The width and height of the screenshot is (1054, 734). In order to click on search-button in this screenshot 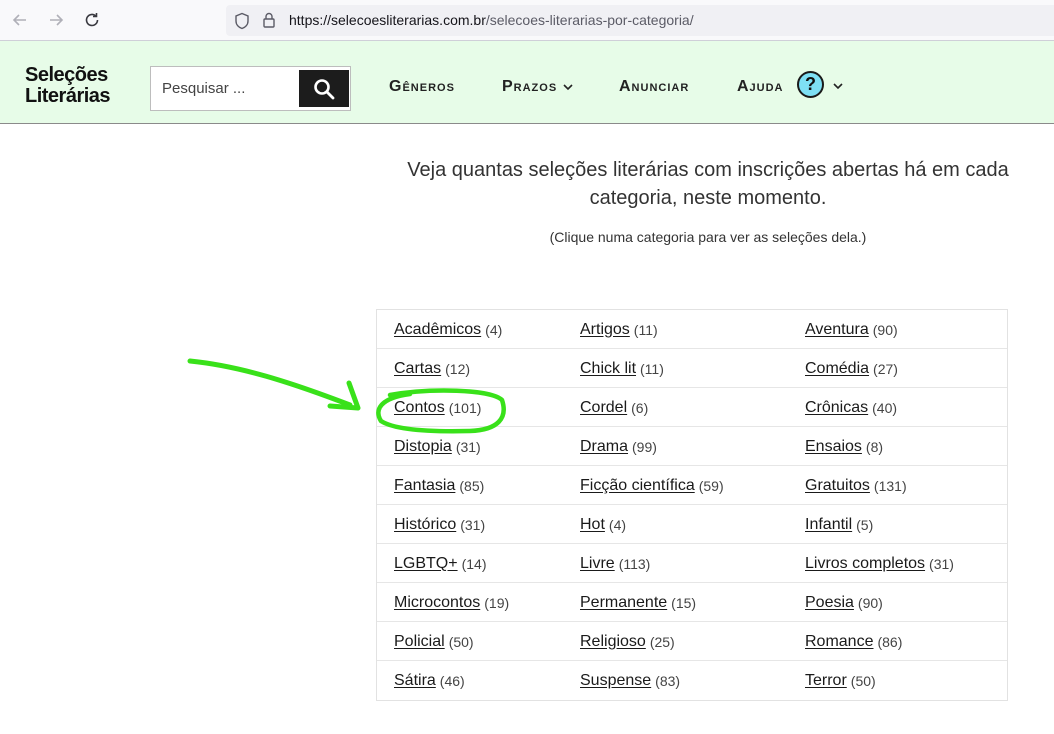, I will do `click(324, 88)`.